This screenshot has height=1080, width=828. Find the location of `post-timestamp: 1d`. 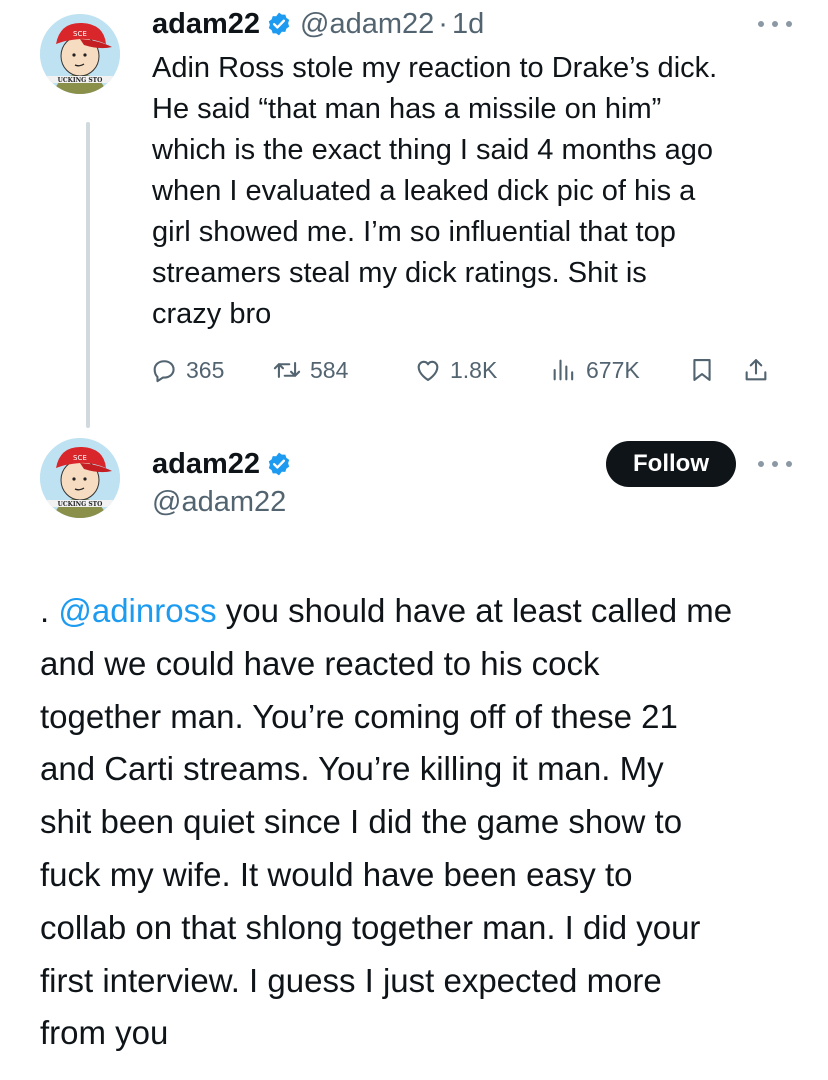

post-timestamp: 1d is located at coordinates (468, 24).